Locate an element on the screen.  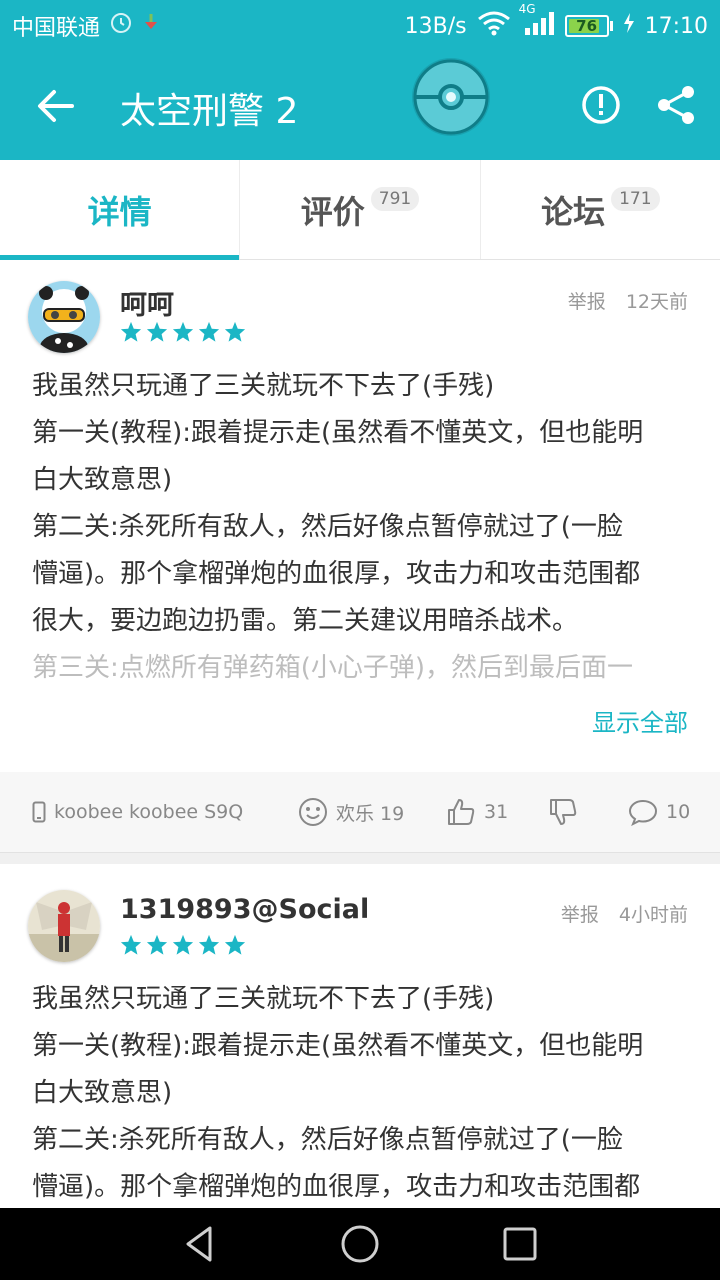
review-line: 很大，要边跑边扔雷。第二关建议用暗杀战术。 is located at coordinates (305, 621).